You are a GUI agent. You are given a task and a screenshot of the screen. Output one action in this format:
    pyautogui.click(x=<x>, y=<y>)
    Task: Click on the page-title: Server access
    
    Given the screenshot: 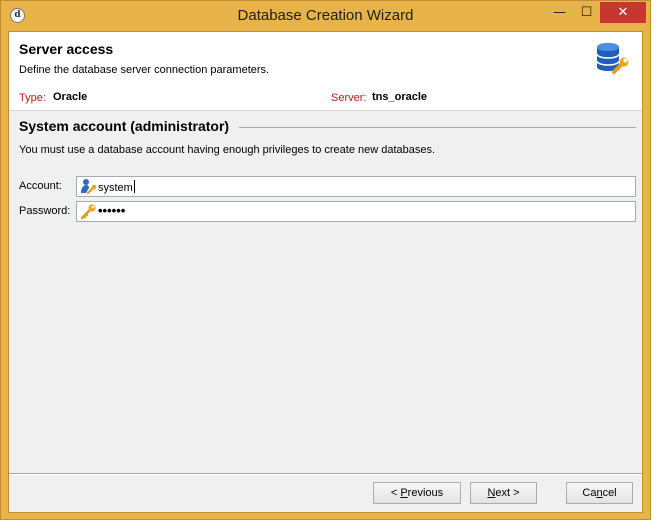 What is the action you would take?
    pyautogui.click(x=66, y=49)
    